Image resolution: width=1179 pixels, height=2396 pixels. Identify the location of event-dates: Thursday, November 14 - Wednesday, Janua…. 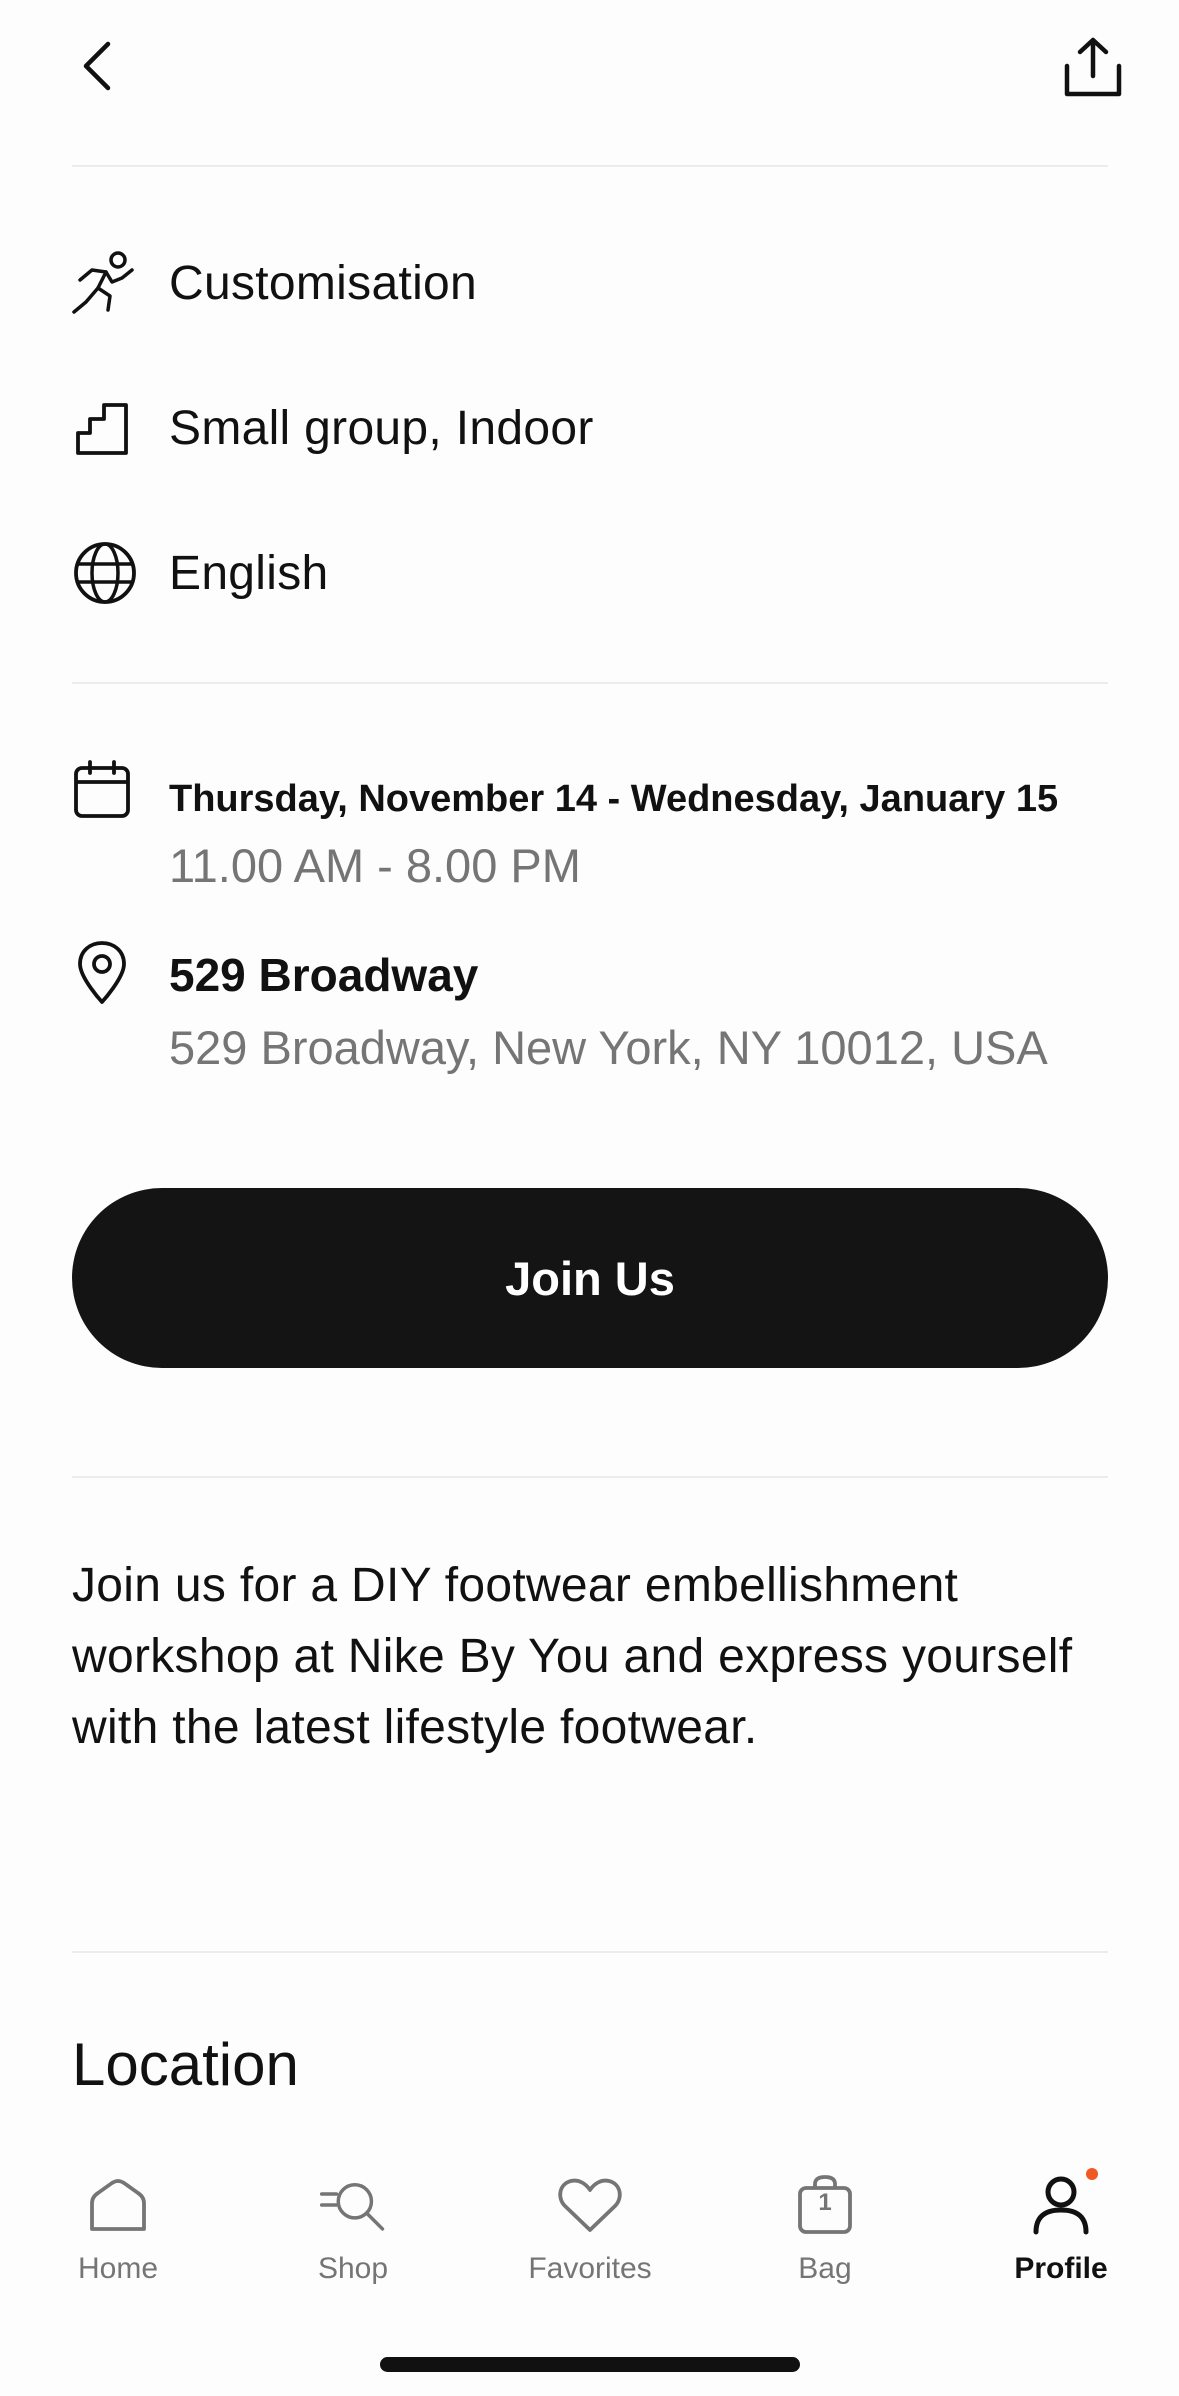
(614, 799).